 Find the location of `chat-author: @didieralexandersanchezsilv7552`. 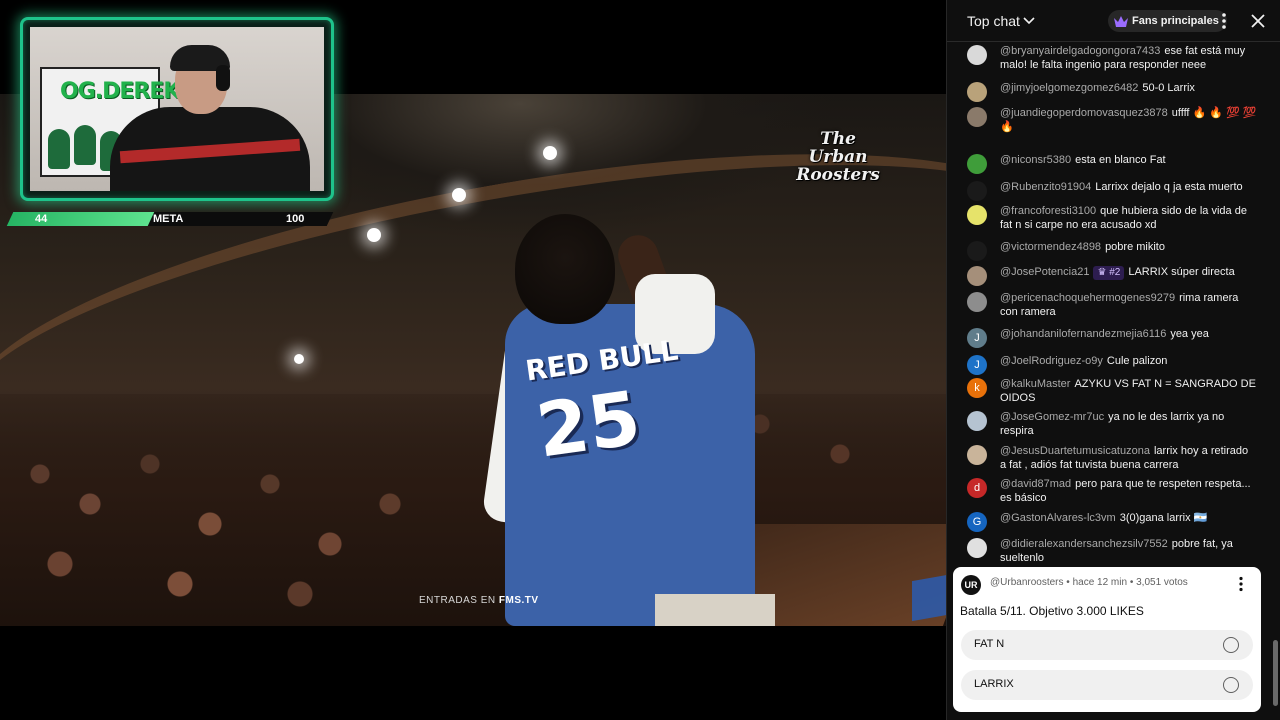

chat-author: @didieralexandersanchezsilv7552 is located at coordinates (1084, 544).